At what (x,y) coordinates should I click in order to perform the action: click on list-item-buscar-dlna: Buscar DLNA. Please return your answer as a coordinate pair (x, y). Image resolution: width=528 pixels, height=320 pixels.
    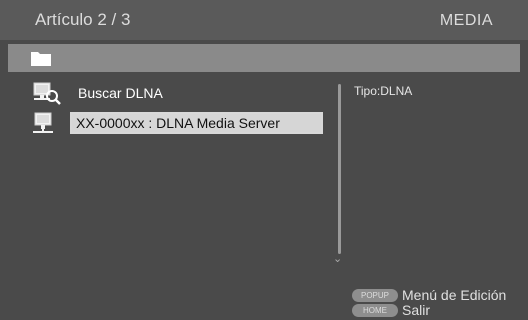
    Looking at the image, I should click on (157, 93).